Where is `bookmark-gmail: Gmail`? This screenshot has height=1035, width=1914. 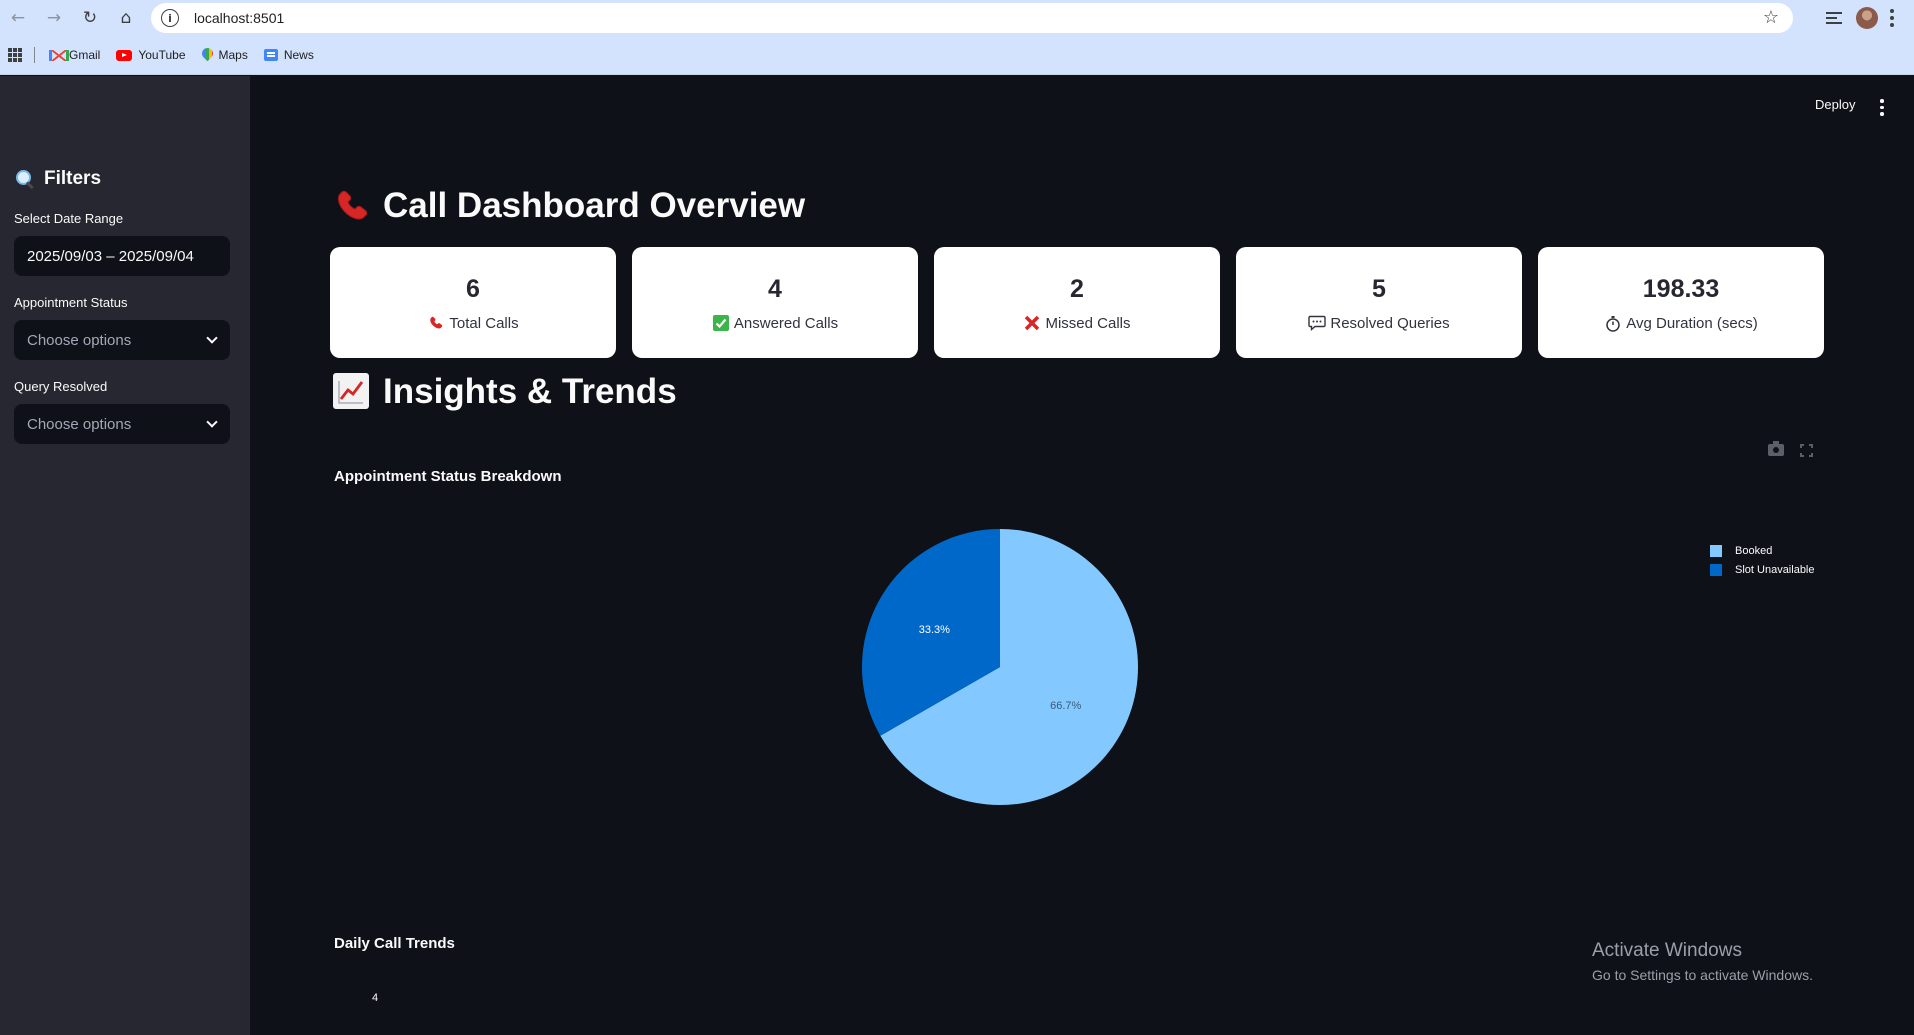
bookmark-gmail: Gmail is located at coordinates (74, 55).